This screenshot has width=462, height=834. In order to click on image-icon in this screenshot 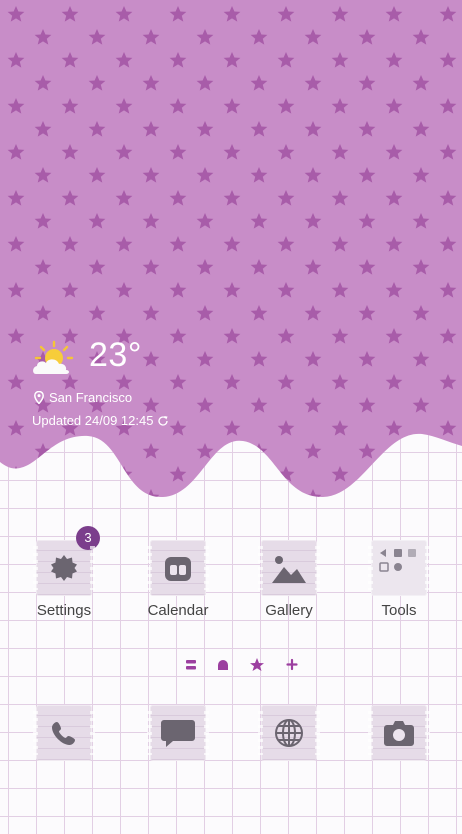, I will do `click(289, 569)`.